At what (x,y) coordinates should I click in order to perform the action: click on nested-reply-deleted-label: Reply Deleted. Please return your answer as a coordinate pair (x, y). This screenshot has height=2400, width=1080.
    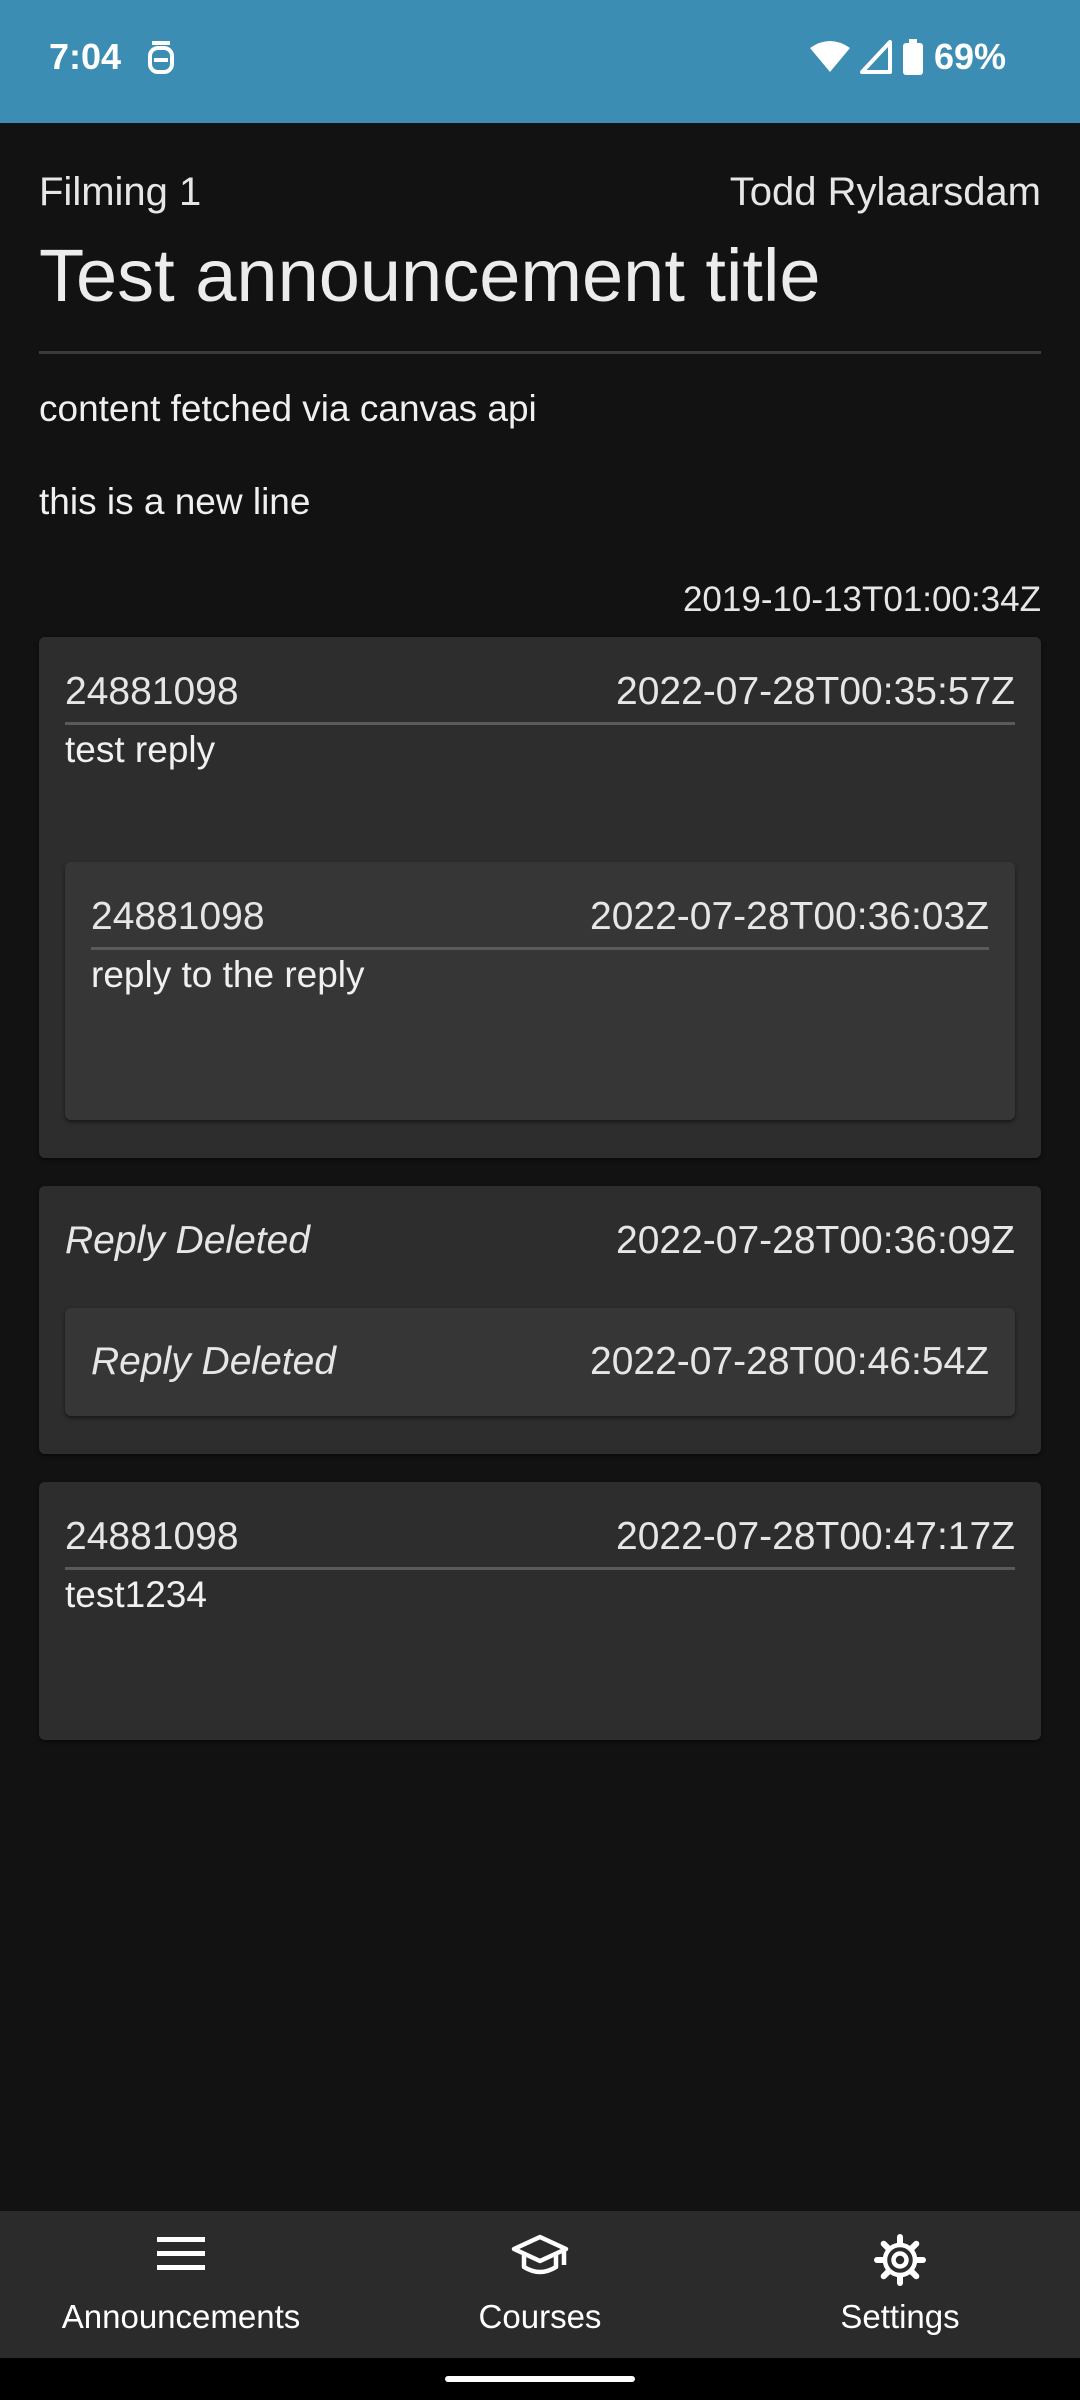
    Looking at the image, I should click on (213, 1361).